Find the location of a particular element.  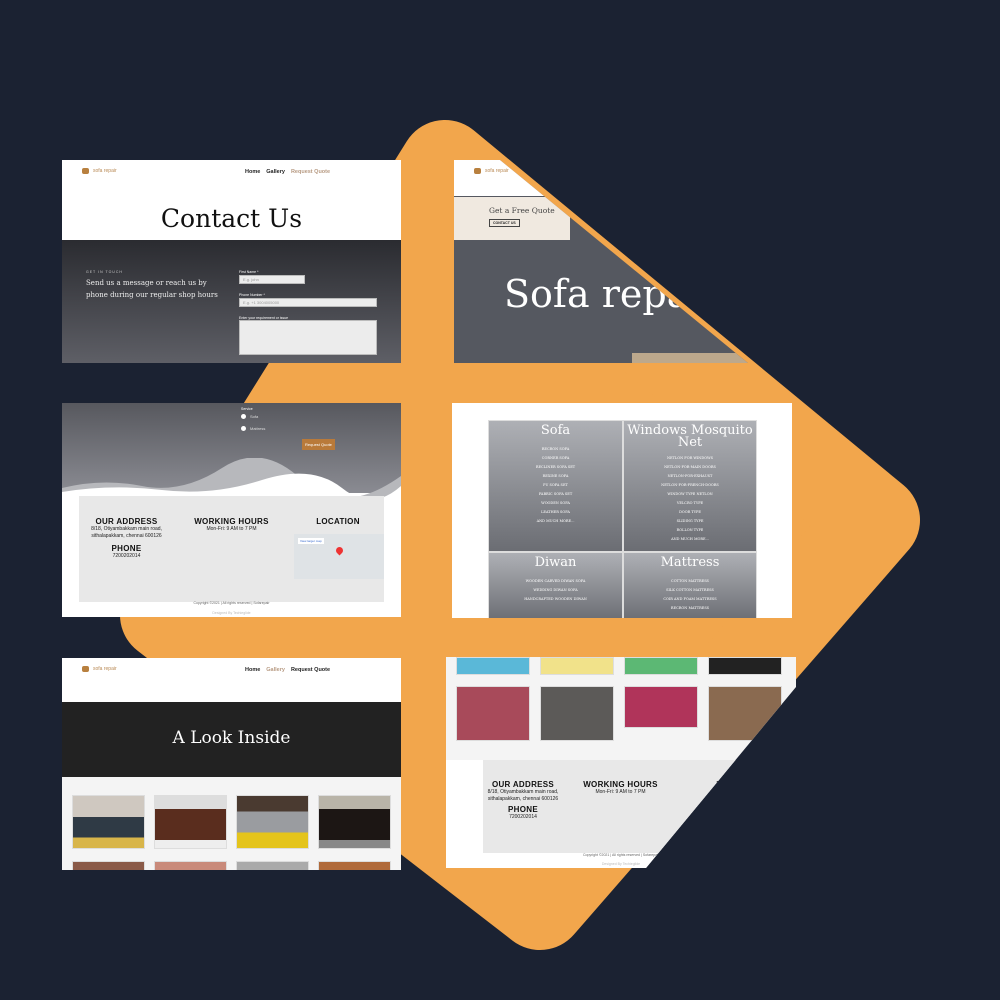

service-item: VELCRO TYPE is located at coordinates (690, 503).